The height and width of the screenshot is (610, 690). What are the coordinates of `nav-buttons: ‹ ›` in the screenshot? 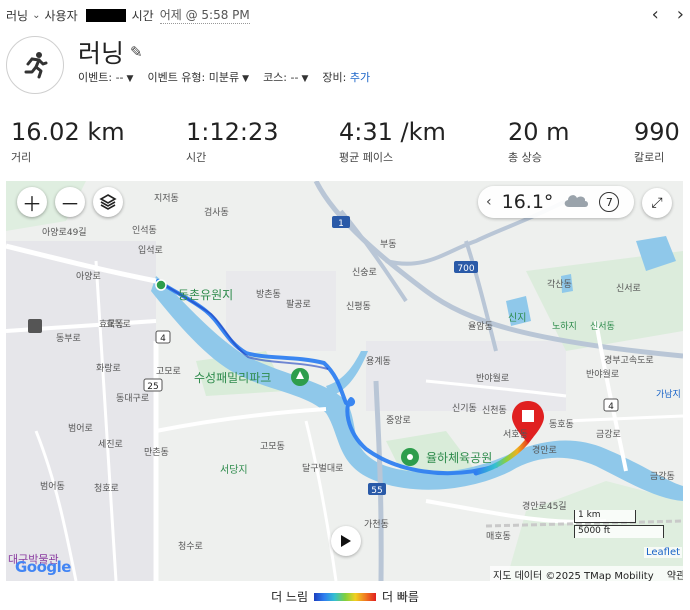 It's located at (668, 14).